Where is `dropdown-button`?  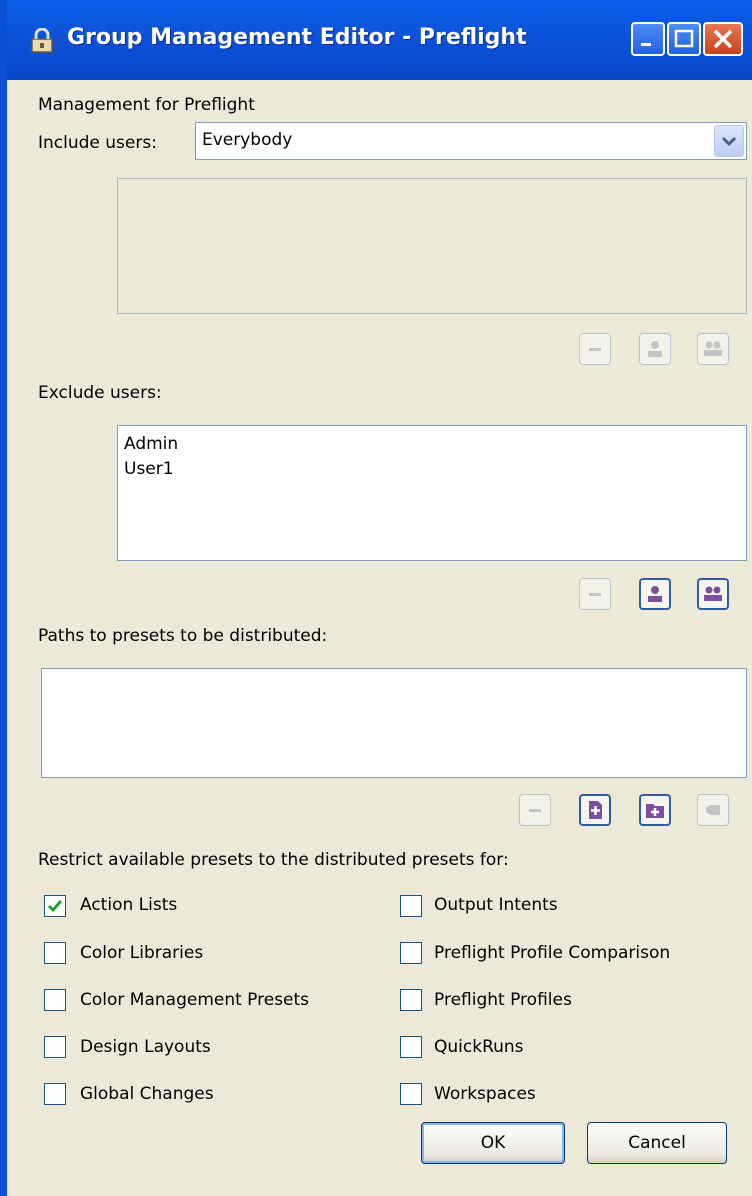 dropdown-button is located at coordinates (729, 141).